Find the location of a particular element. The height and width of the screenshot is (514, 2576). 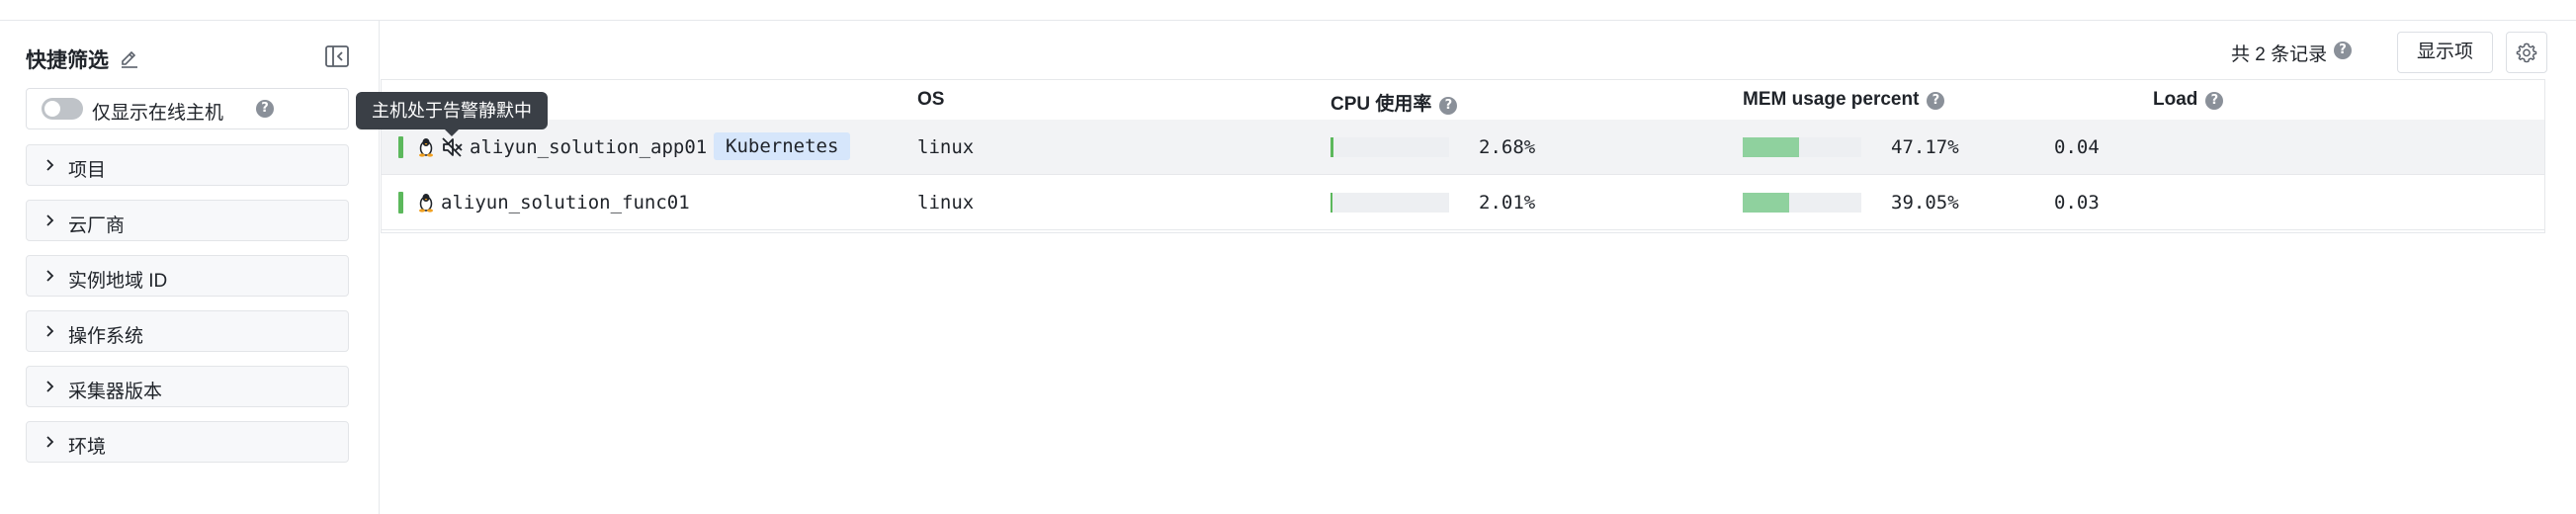

filter-group-label: 环境 is located at coordinates (87, 447).